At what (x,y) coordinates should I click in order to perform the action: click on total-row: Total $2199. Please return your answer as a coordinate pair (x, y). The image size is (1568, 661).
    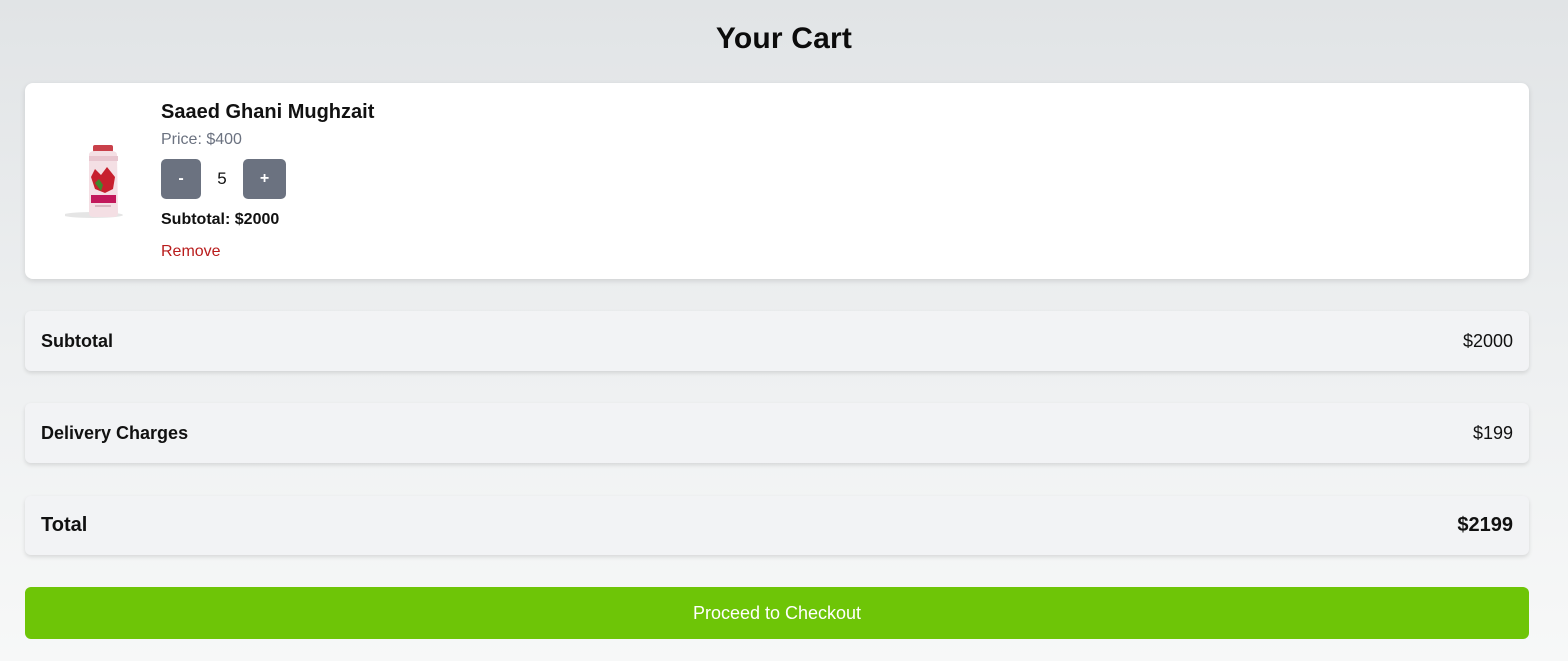
    Looking at the image, I should click on (777, 525).